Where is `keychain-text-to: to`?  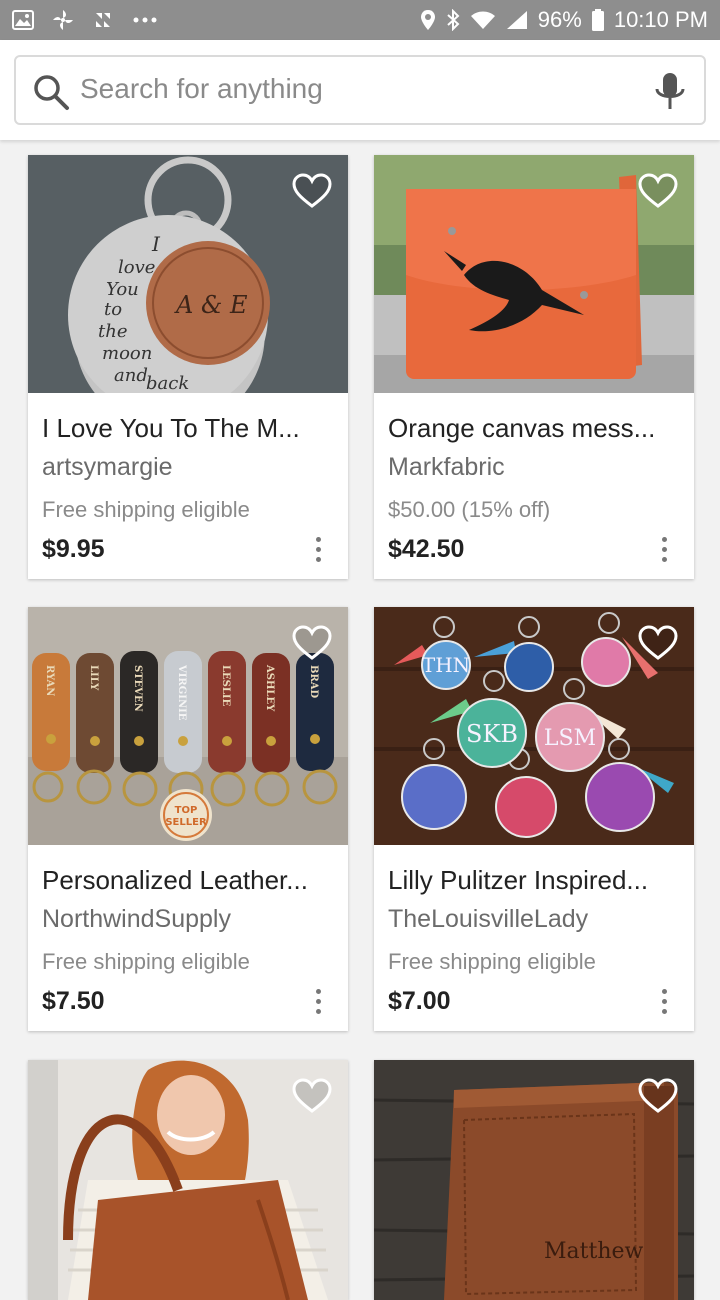 keychain-text-to: to is located at coordinates (113, 309).